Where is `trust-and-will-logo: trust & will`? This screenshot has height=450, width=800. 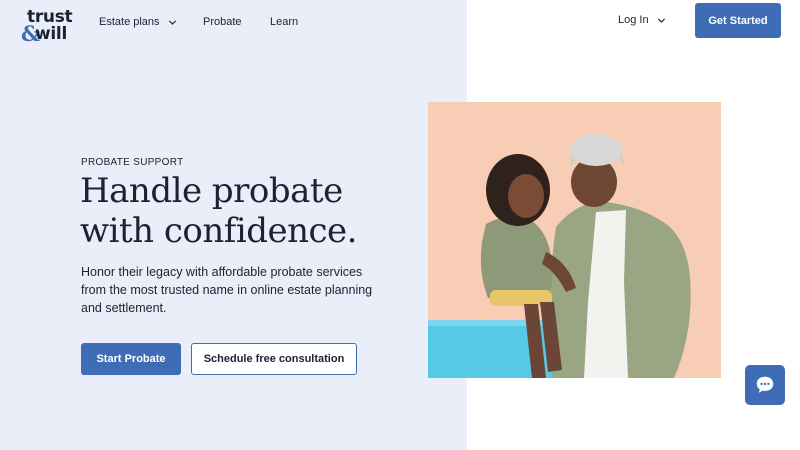 trust-and-will-logo: trust & will is located at coordinates (47, 26).